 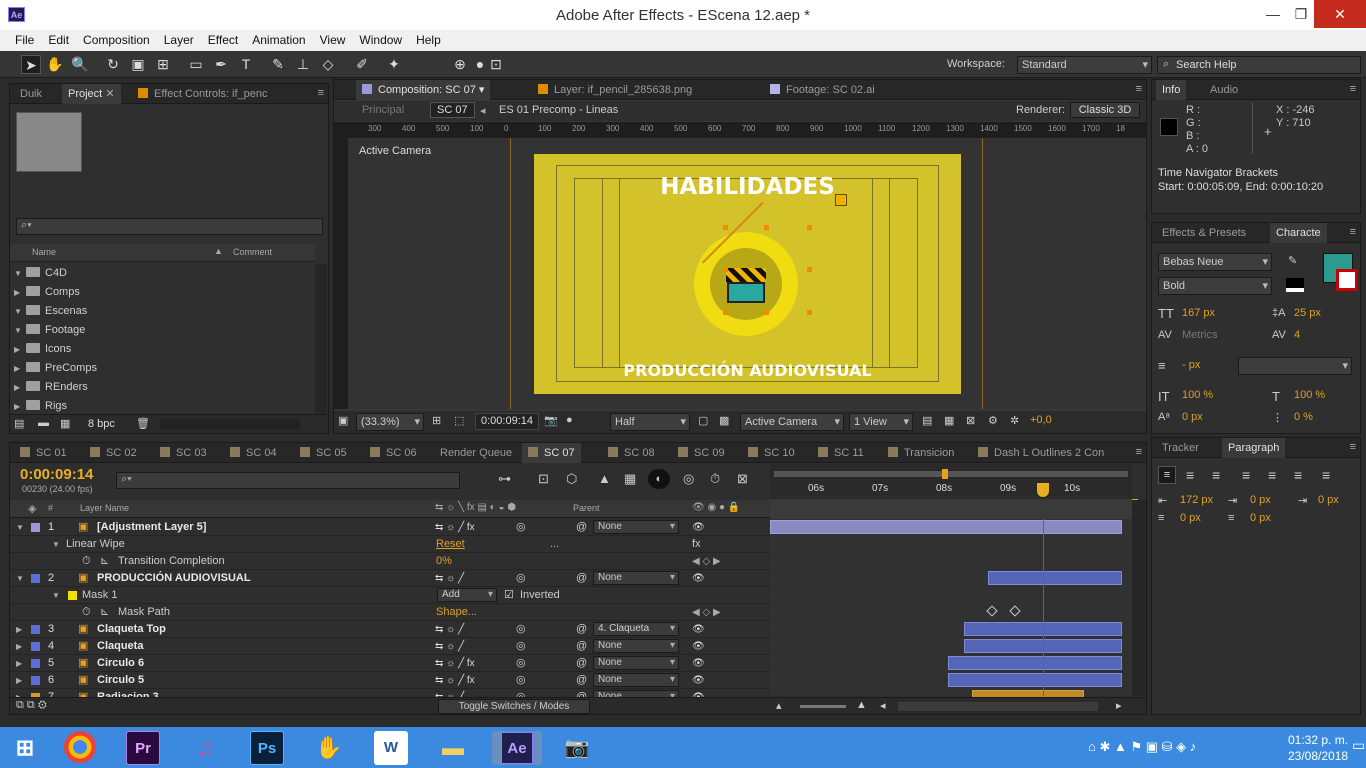 I want to click on graph-editor-icon: ◐, so click(x=659, y=479).